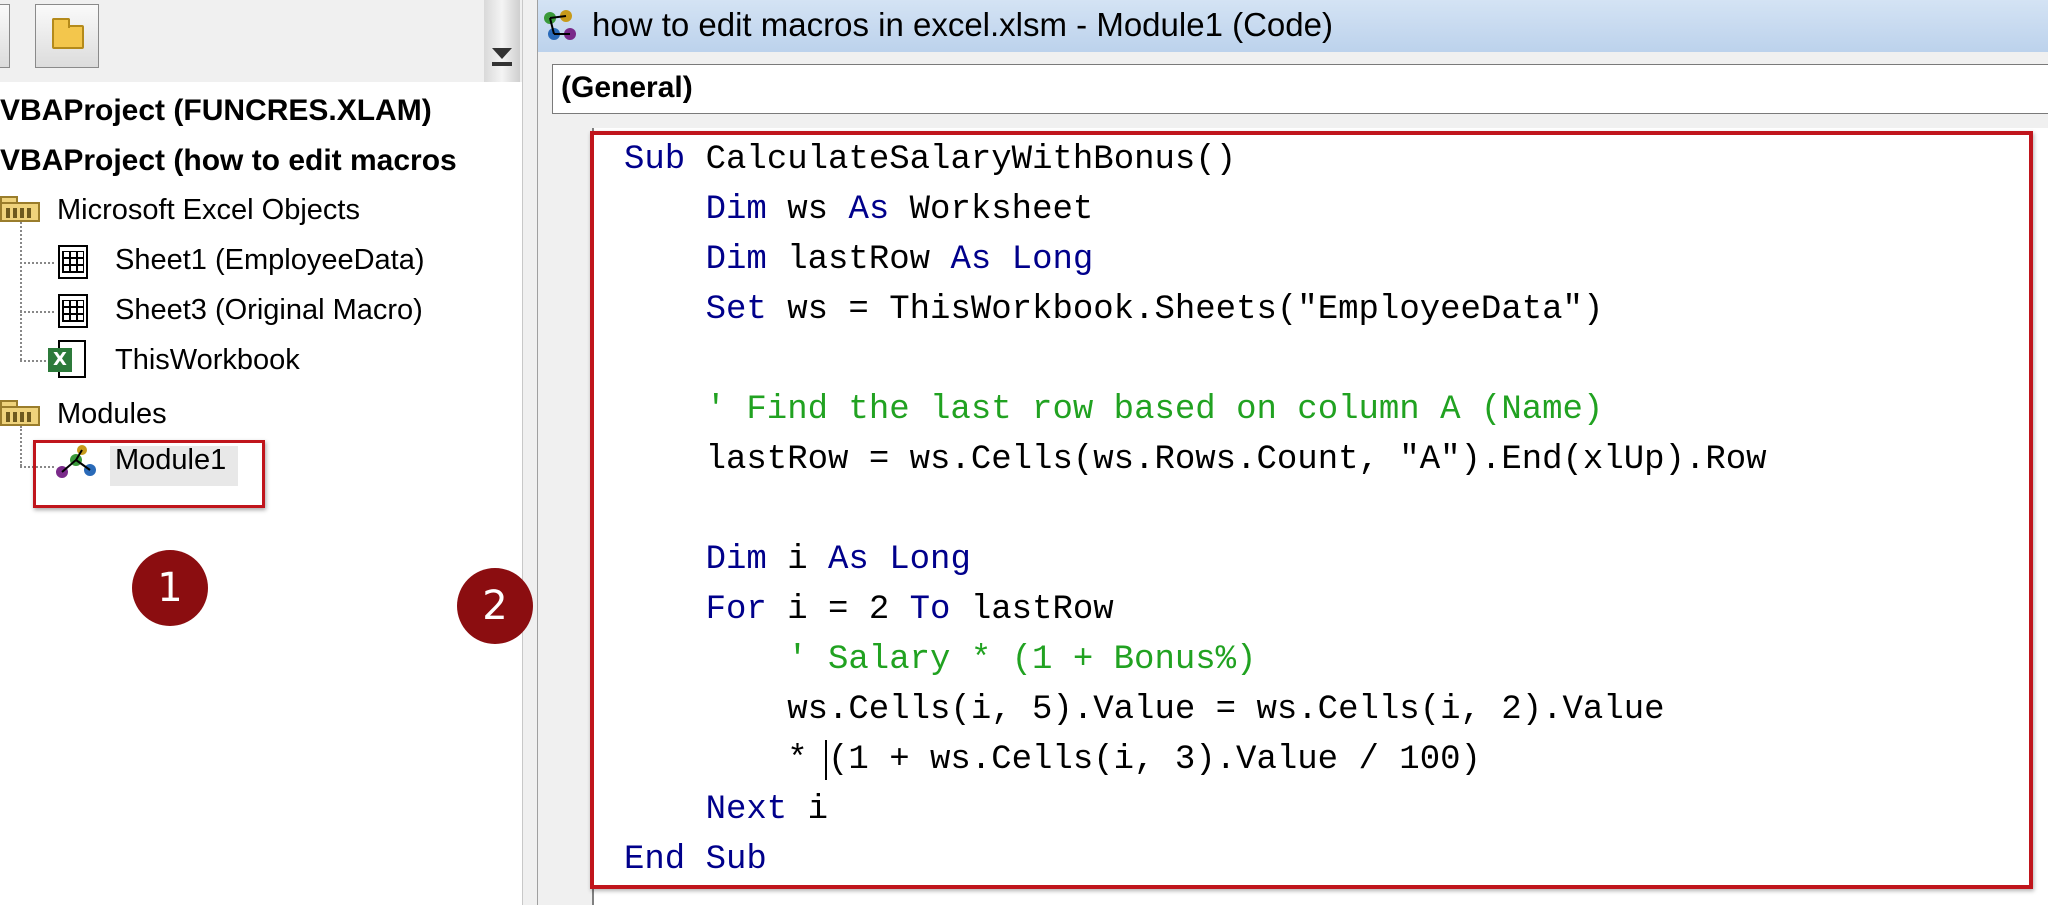 This screenshot has height=905, width=2048. Describe the element at coordinates (112, 414) in the screenshot. I see `tree-folder-modules: Modules` at that location.